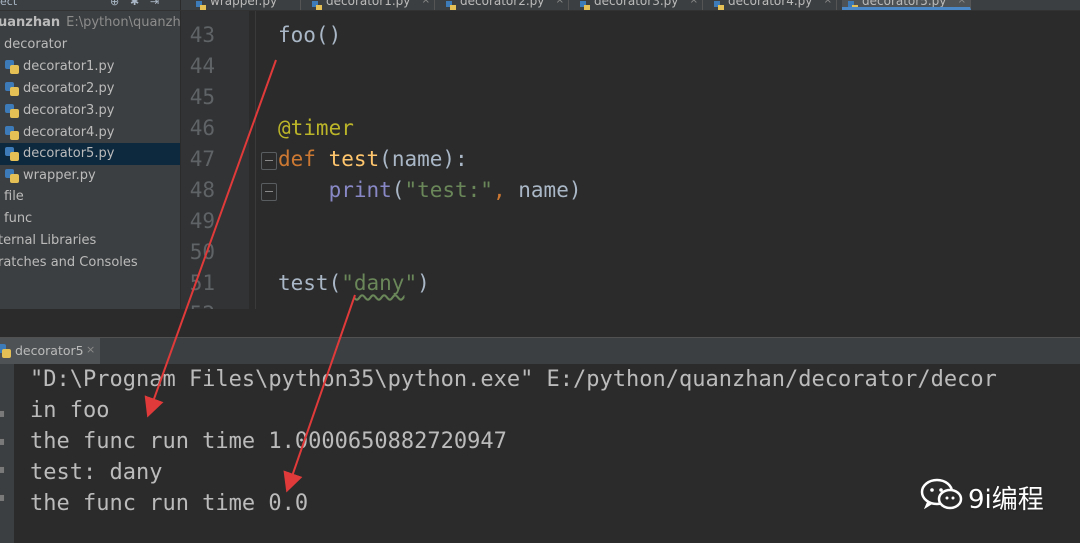  I want to click on watermark: 9i编程, so click(982, 496).